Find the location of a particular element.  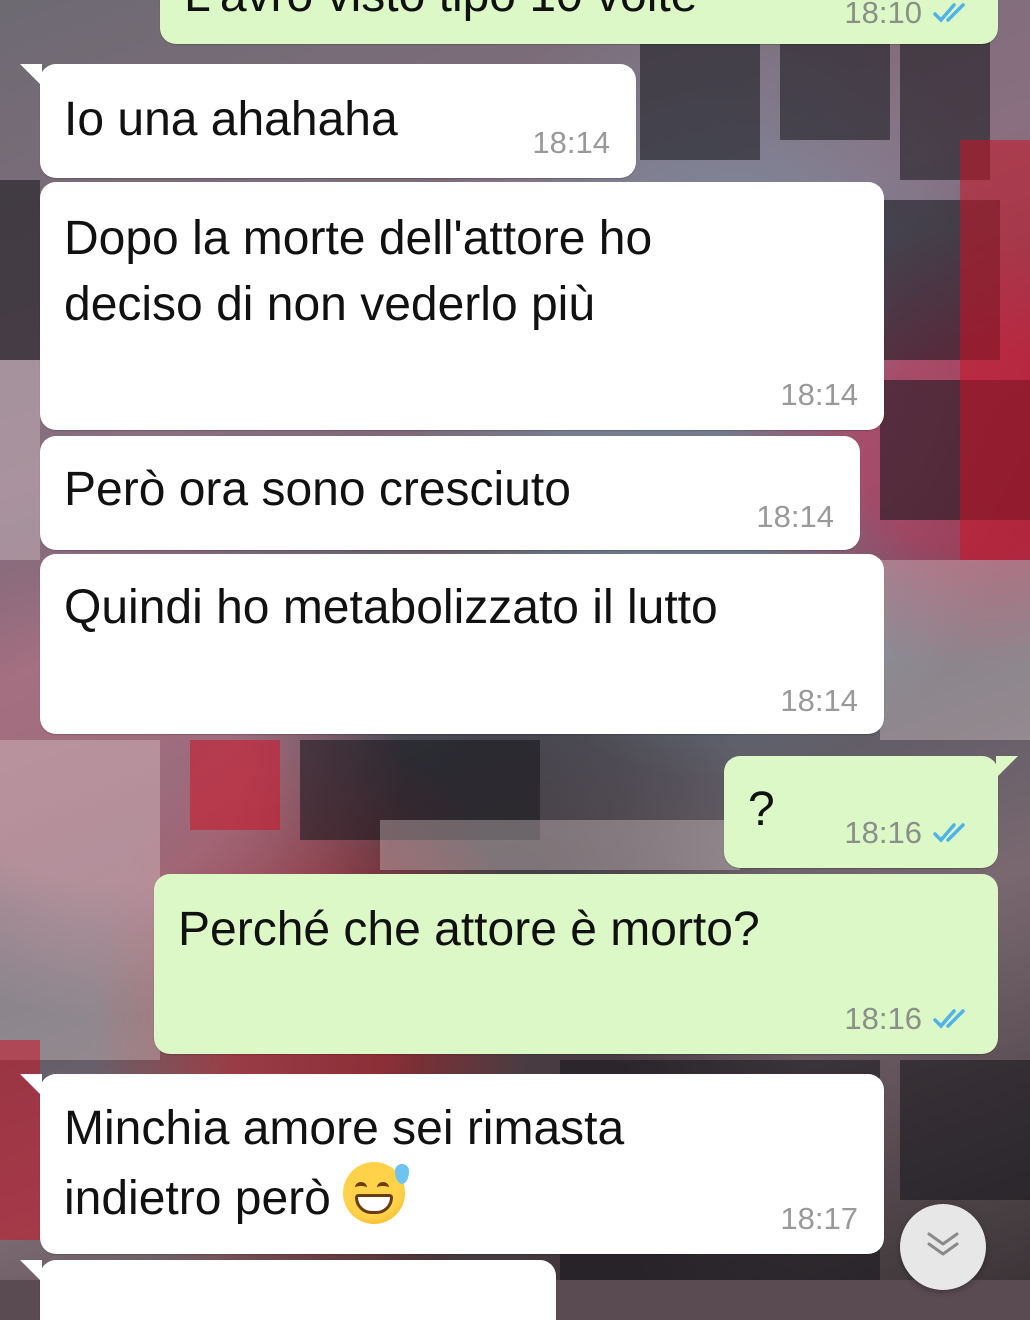

message-bubble-incoming: Quindi ho metabolizzato il lutto 18:14 is located at coordinates (462, 644).